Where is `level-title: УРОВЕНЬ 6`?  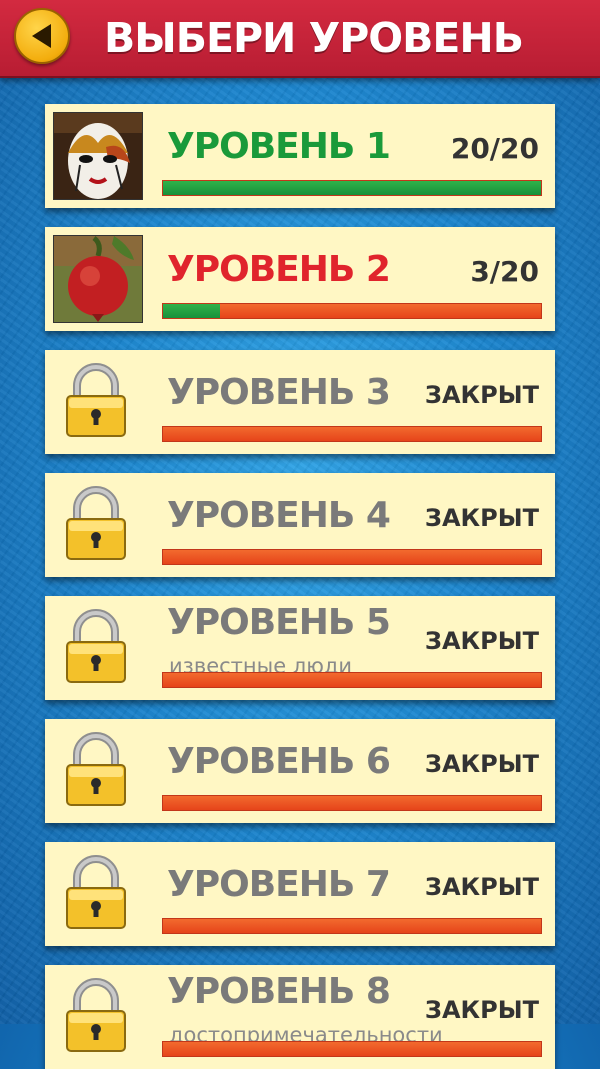 level-title: УРОВЕНЬ 6 is located at coordinates (279, 761).